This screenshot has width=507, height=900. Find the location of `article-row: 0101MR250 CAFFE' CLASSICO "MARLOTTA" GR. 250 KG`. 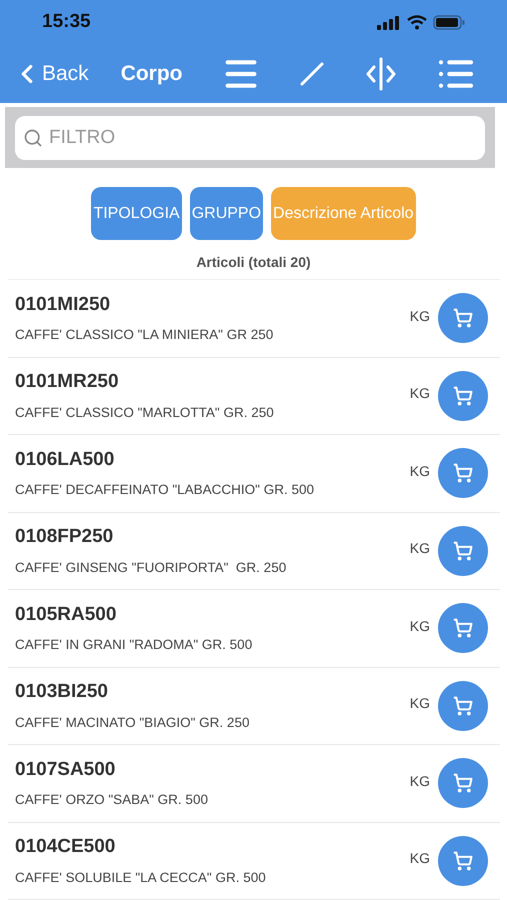

article-row: 0101MR250 CAFFE' CLASSICO "MARLOTTA" GR. 250 KG is located at coordinates (254, 396).